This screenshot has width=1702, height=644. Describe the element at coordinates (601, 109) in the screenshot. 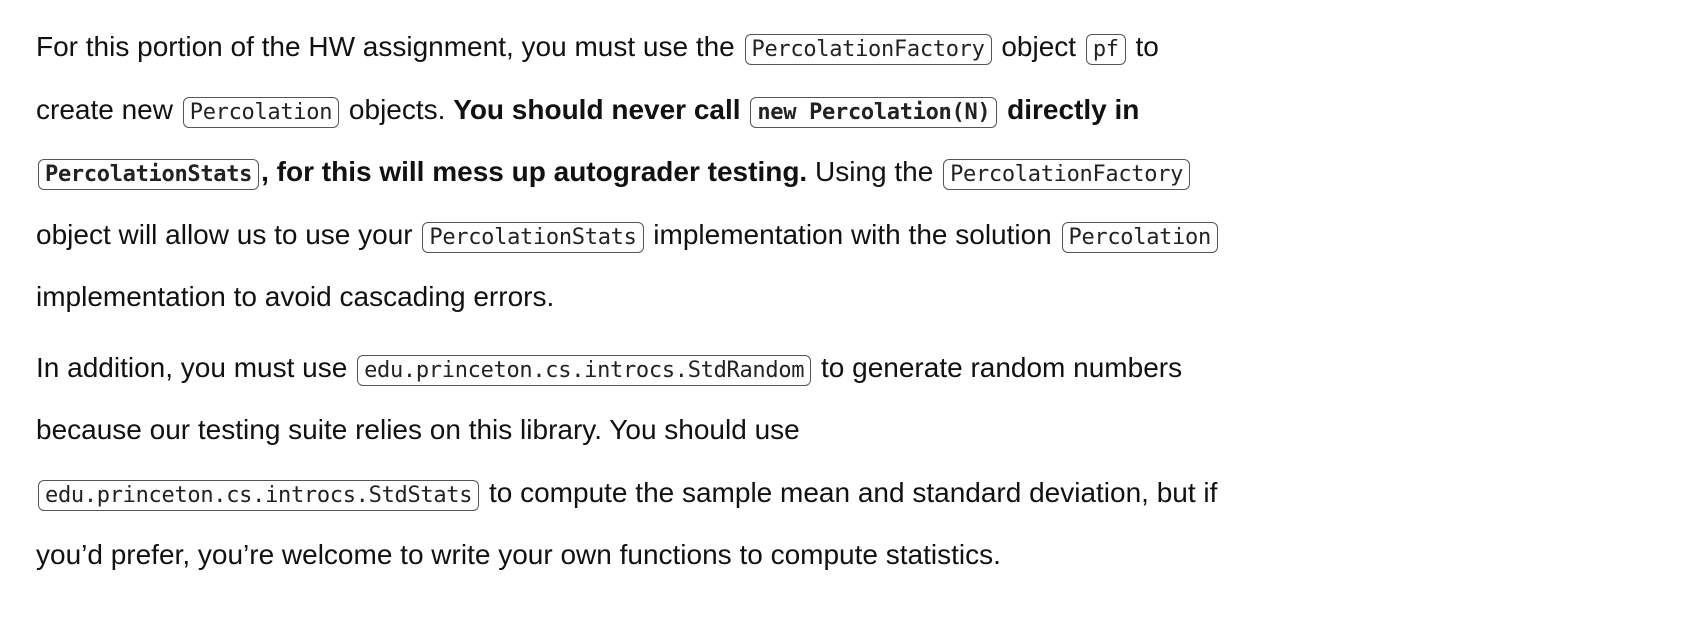

I see `bold-text: You should never call` at that location.